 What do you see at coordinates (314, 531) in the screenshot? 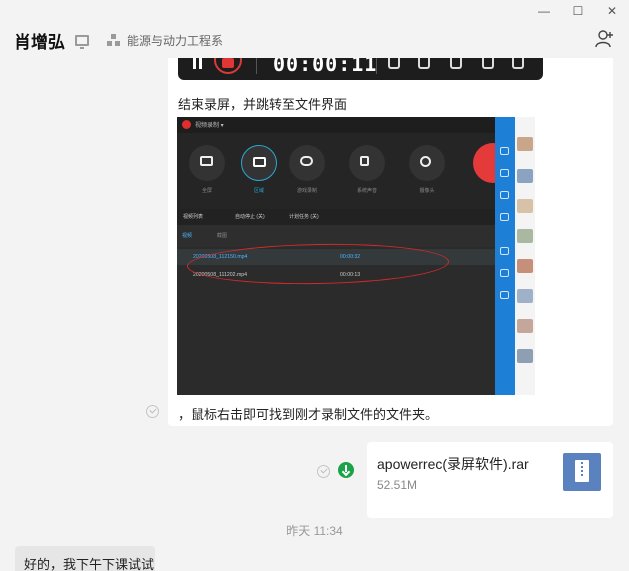
I see `message-timestamp: 昨天 11:34` at bounding box center [314, 531].